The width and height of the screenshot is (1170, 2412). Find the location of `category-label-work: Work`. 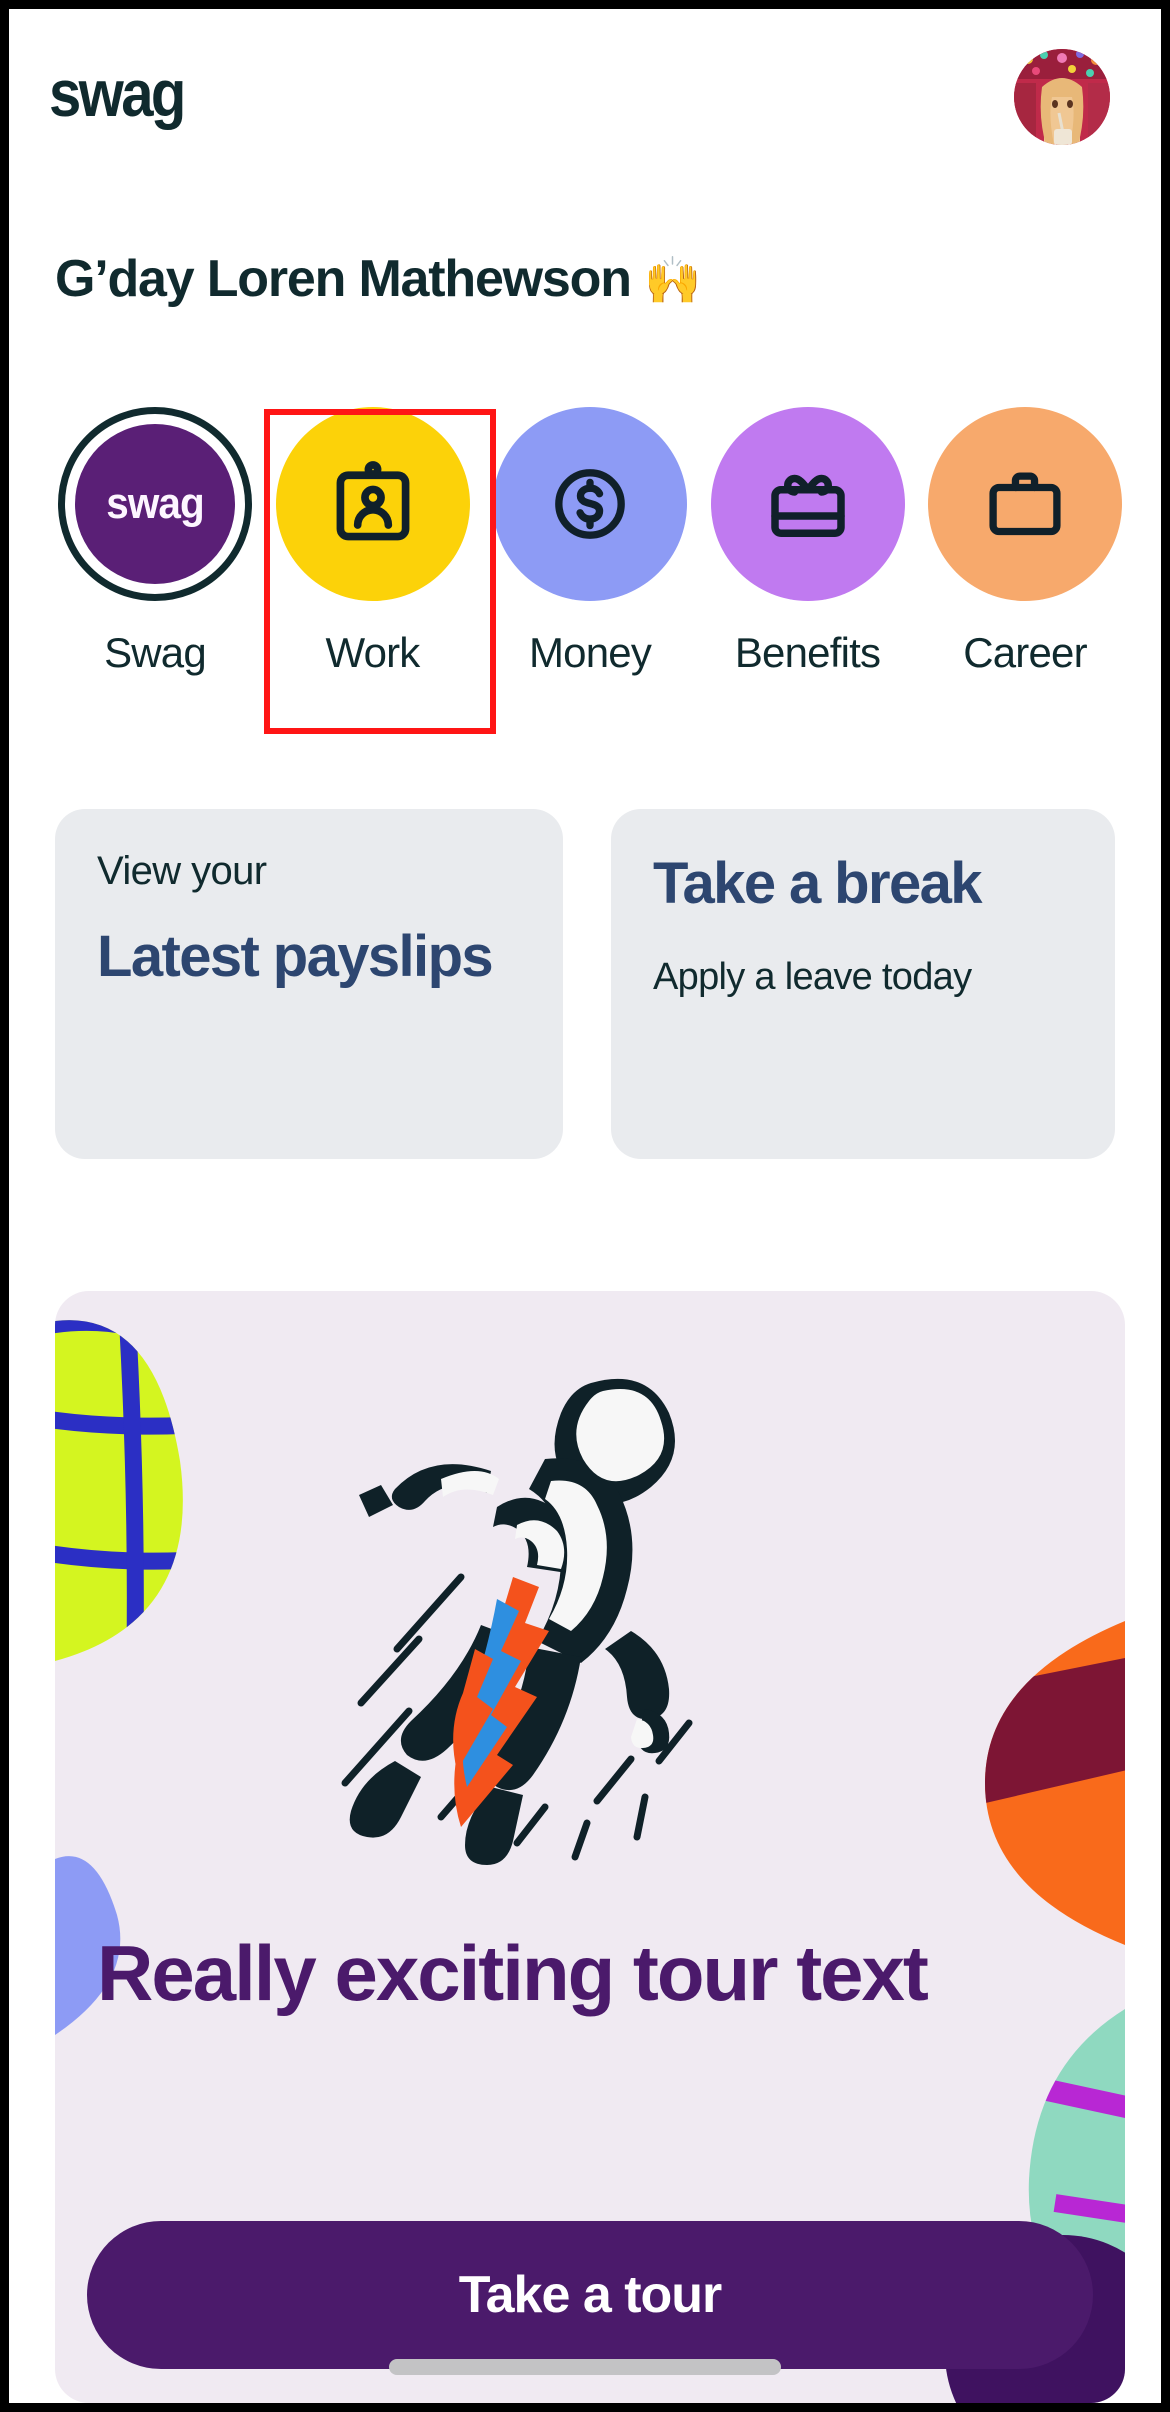

category-label-work: Work is located at coordinates (372, 652).